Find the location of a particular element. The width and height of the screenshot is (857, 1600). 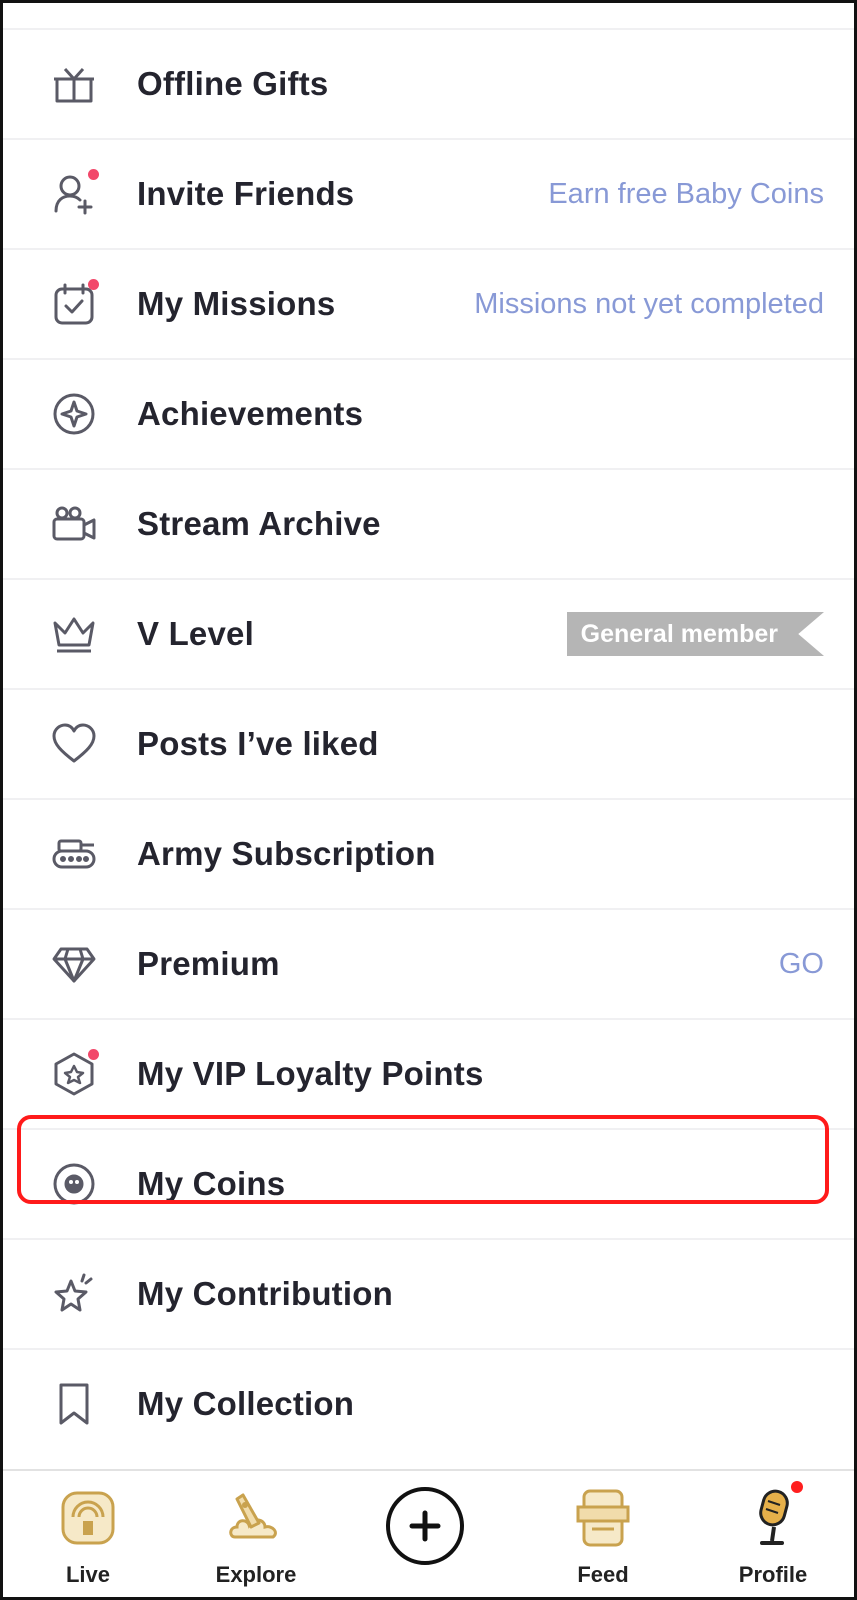

bottom-tab-bar: Live Explore Feed Profile is located at coordinates (428, 1533).